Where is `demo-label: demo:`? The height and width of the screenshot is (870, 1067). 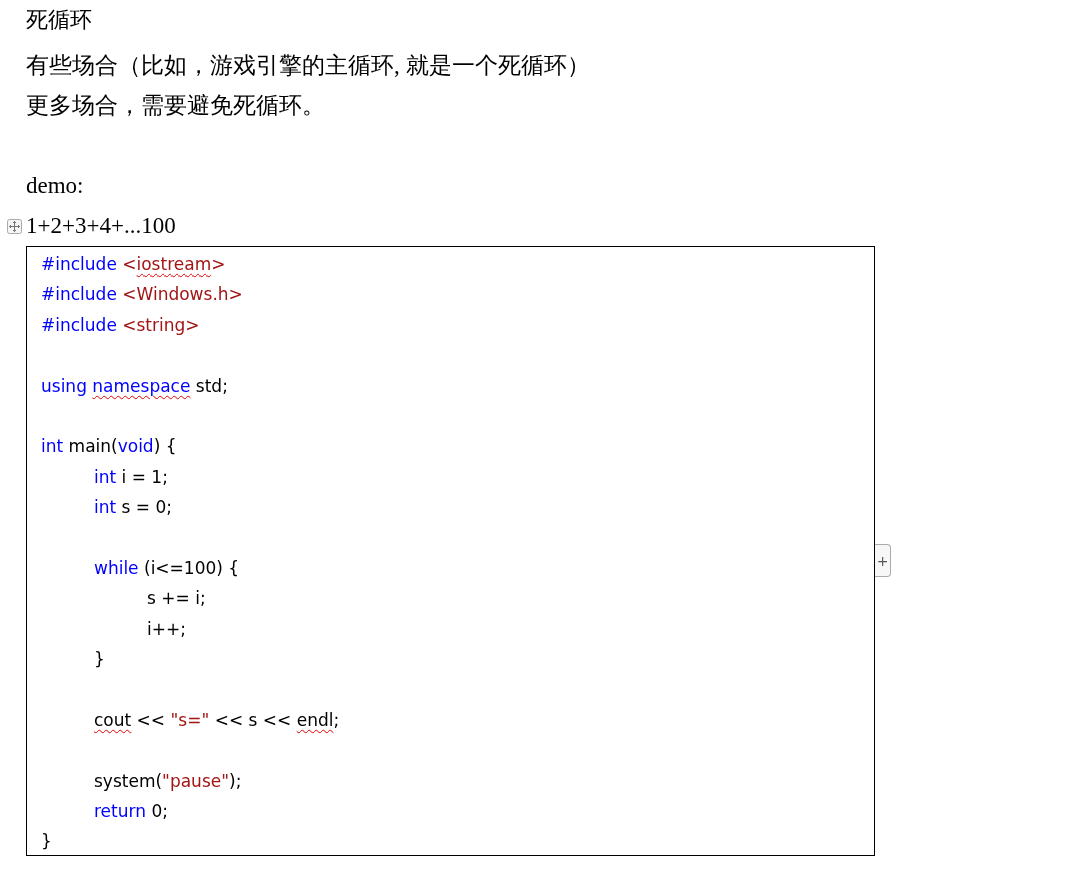
demo-label: demo: is located at coordinates (55, 186).